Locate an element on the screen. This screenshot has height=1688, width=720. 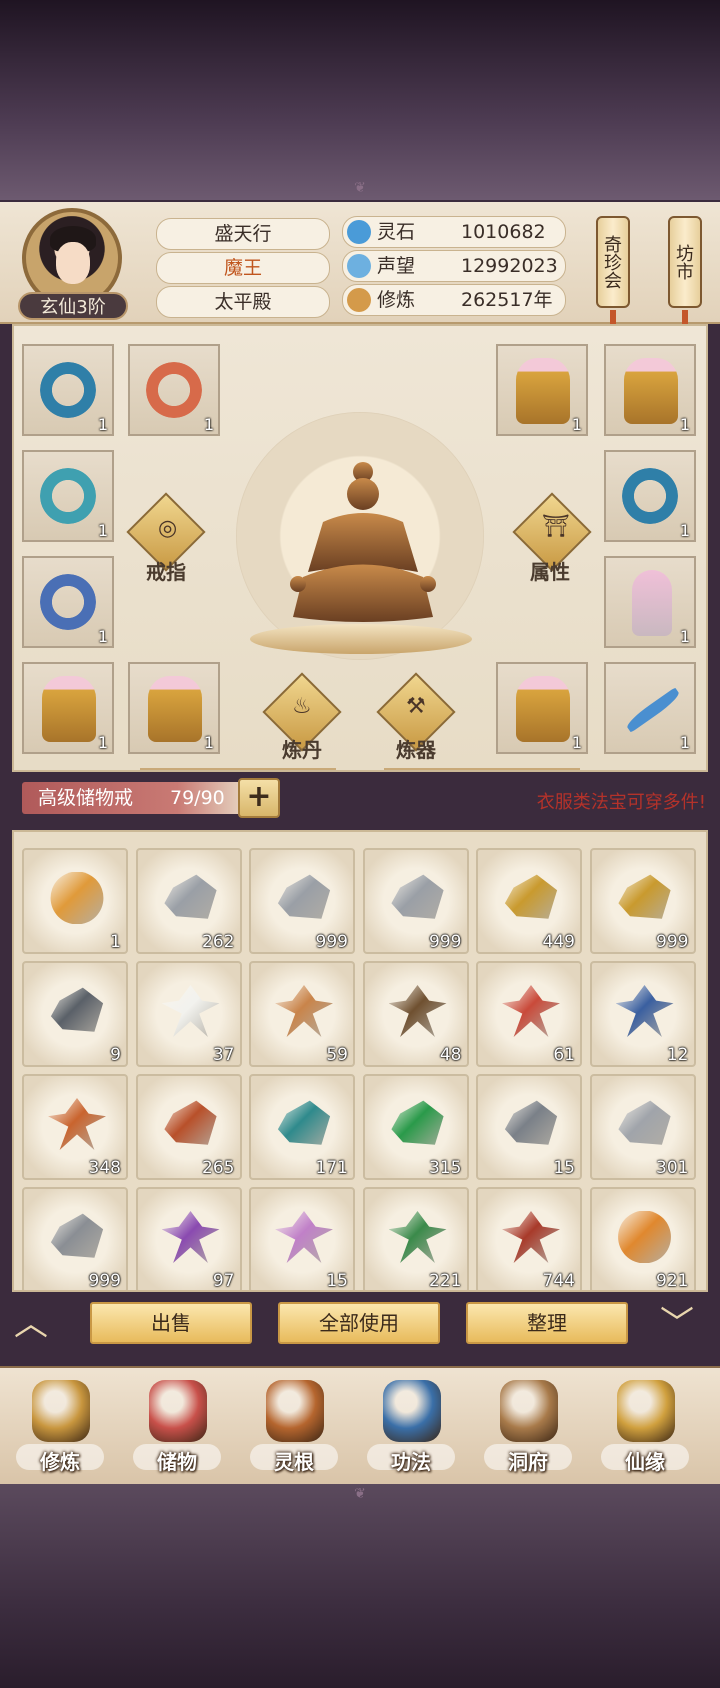
item-count: 301 is located at coordinates (672, 1168).